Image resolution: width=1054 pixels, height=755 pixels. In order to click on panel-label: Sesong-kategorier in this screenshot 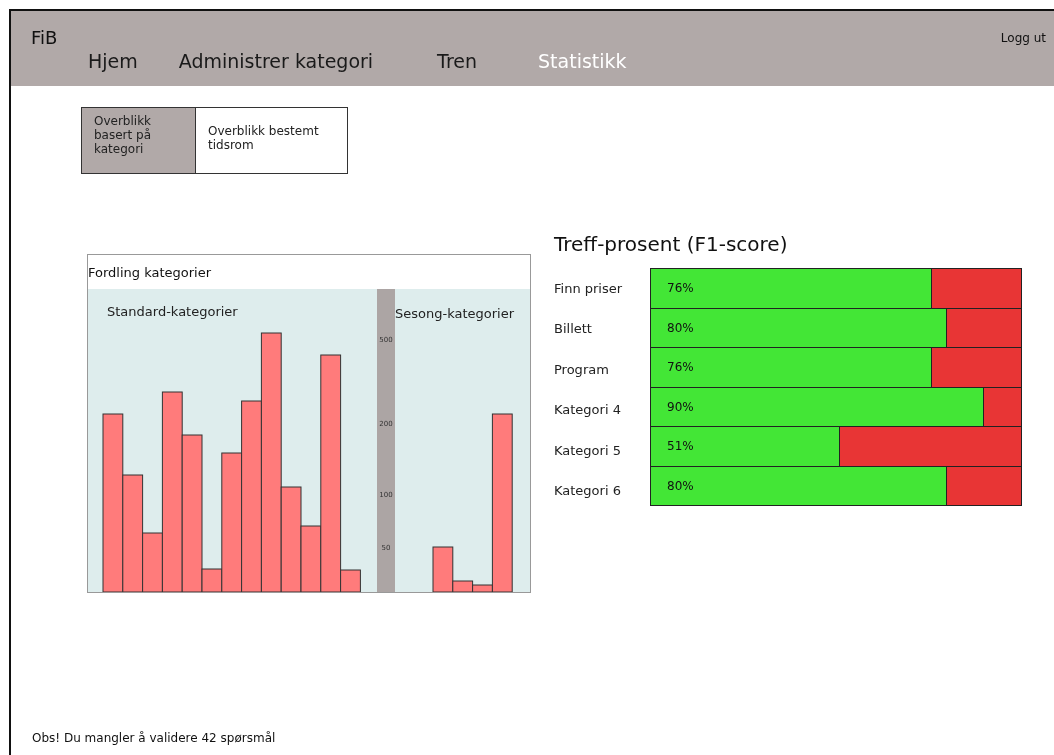, I will do `click(455, 313)`.